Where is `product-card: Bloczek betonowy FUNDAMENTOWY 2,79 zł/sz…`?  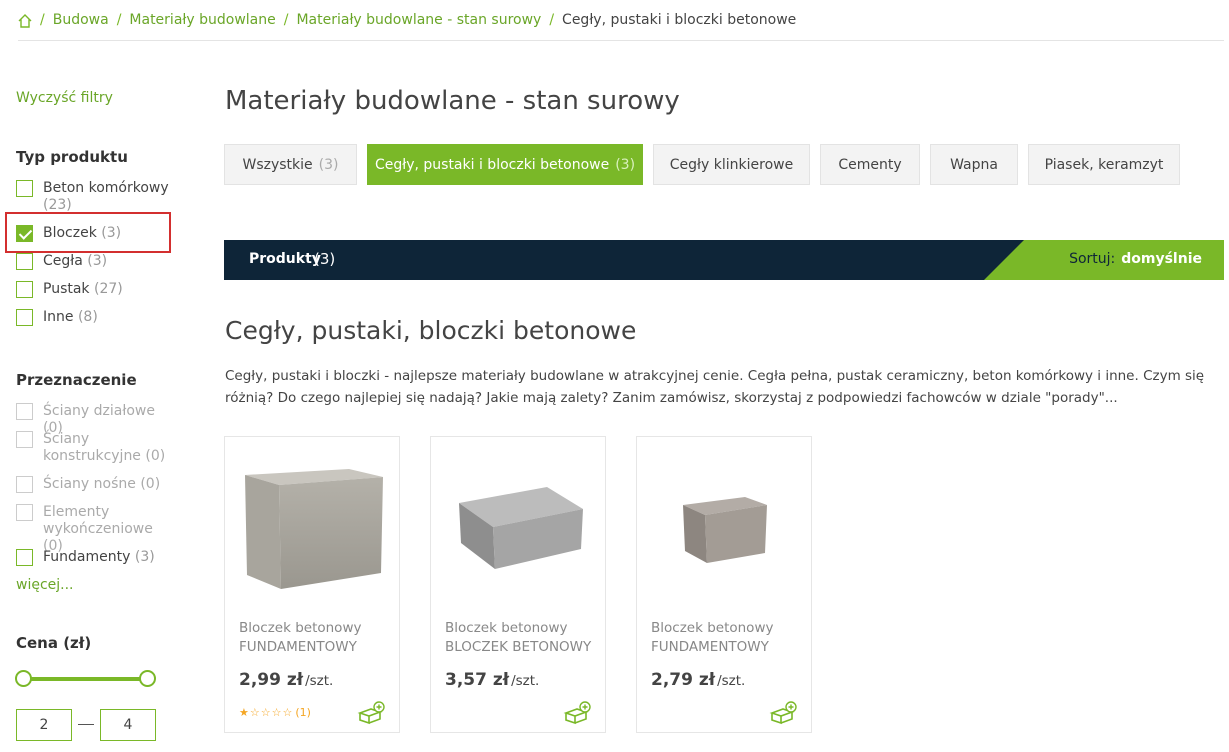
product-card: Bloczek betonowy FUNDAMENTOWY 2,79 zł/sz… is located at coordinates (724, 584).